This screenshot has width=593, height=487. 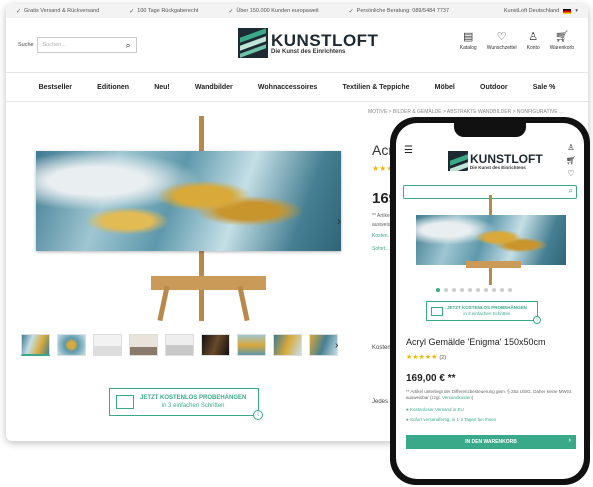 What do you see at coordinates (55, 87) in the screenshot?
I see `nav-item-bestseller: Bestseller` at bounding box center [55, 87].